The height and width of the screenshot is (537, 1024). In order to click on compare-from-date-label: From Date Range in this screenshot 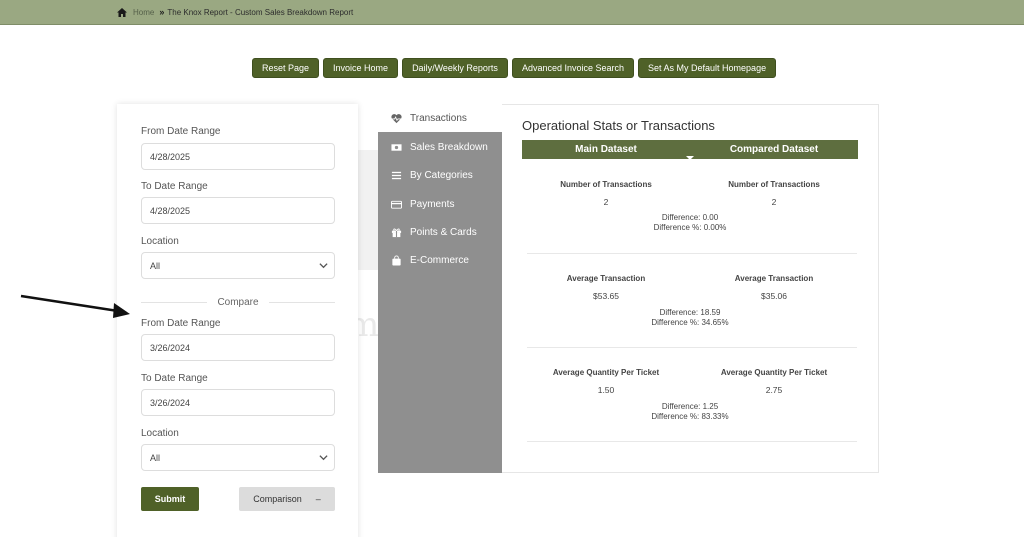, I will do `click(181, 323)`.